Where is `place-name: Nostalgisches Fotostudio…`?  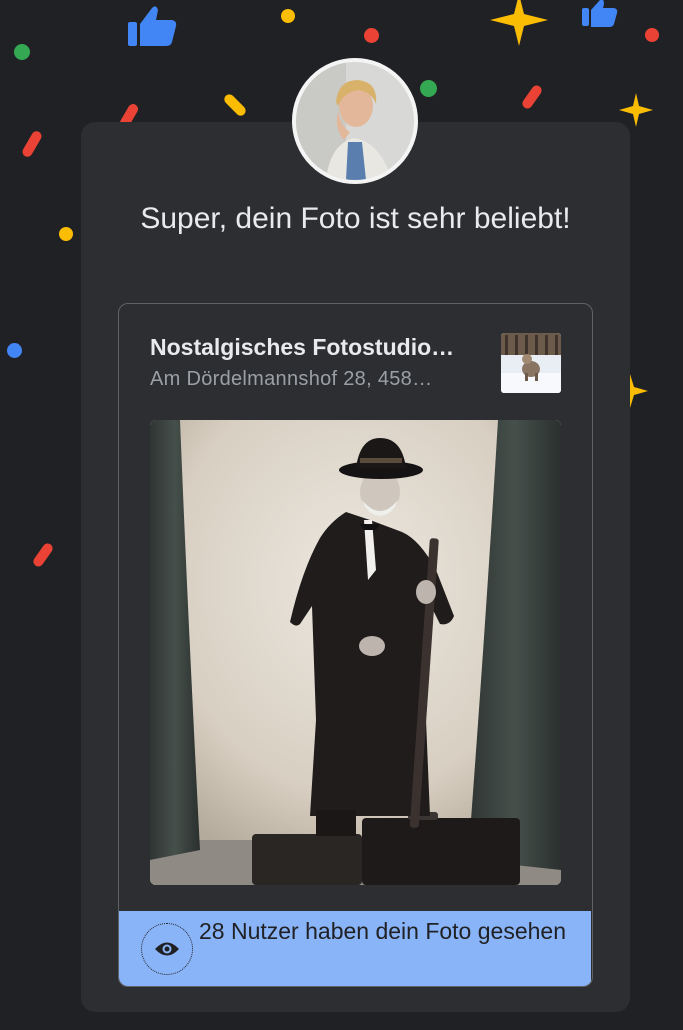
place-name: Nostalgisches Fotostudio… is located at coordinates (315, 347).